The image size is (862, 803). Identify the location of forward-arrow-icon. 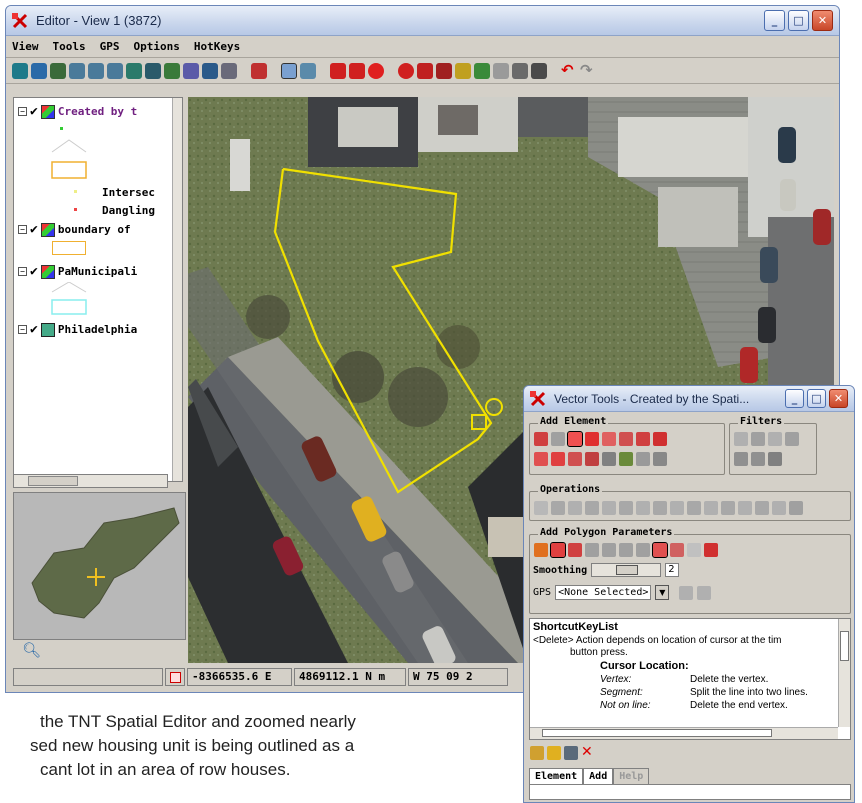
(357, 70).